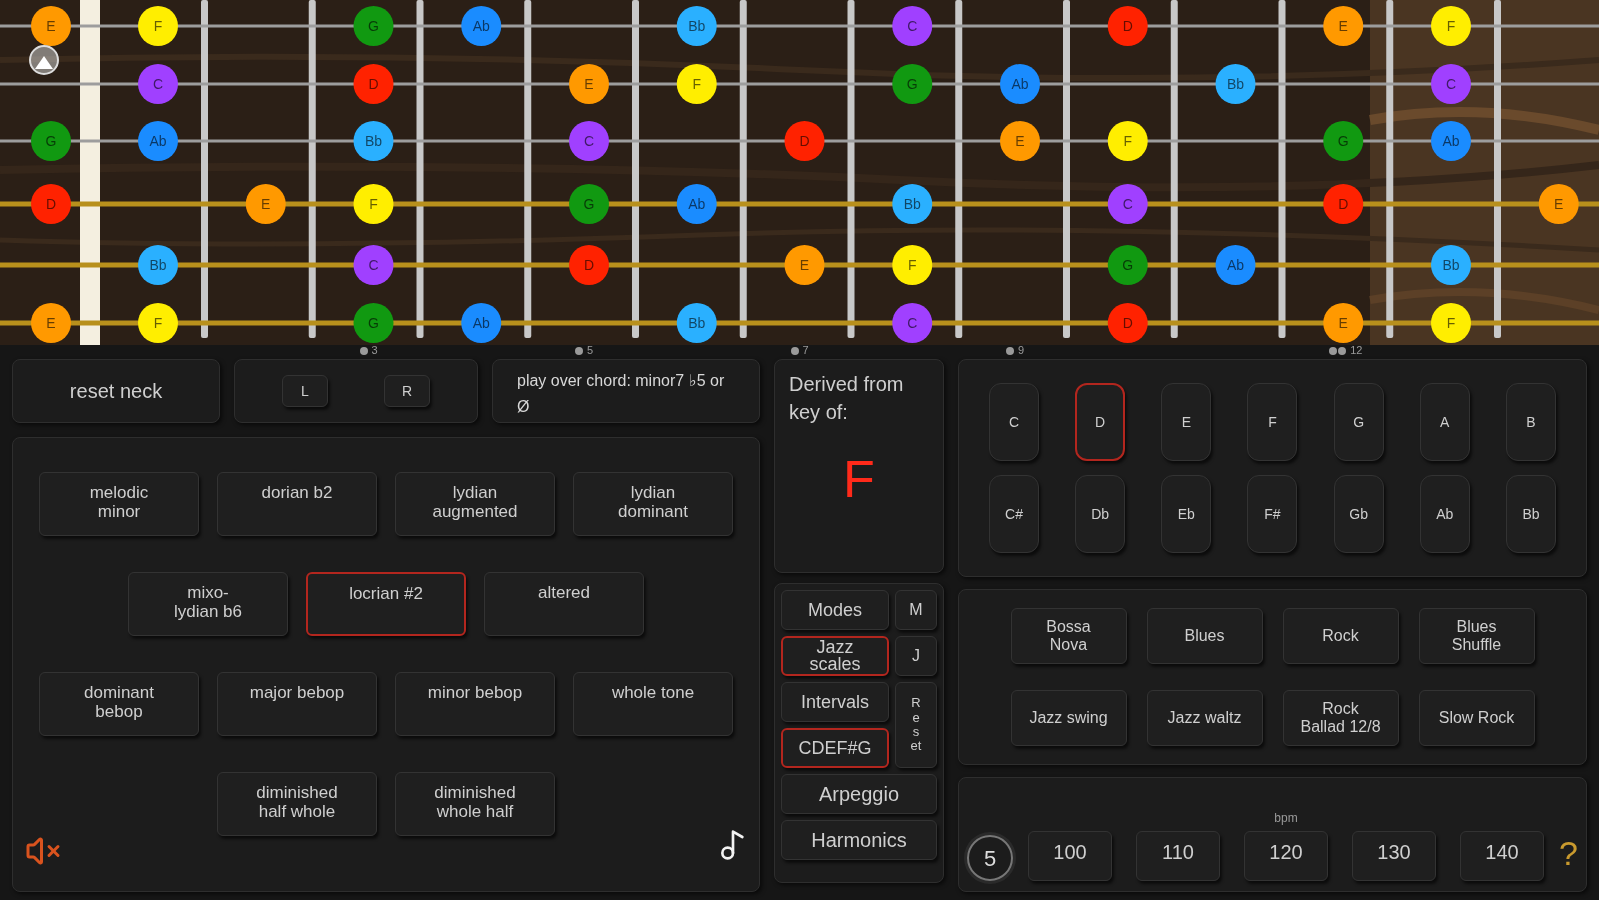 The width and height of the screenshot is (1599, 900). What do you see at coordinates (1530, 514) in the screenshot?
I see `key-button: Bb` at bounding box center [1530, 514].